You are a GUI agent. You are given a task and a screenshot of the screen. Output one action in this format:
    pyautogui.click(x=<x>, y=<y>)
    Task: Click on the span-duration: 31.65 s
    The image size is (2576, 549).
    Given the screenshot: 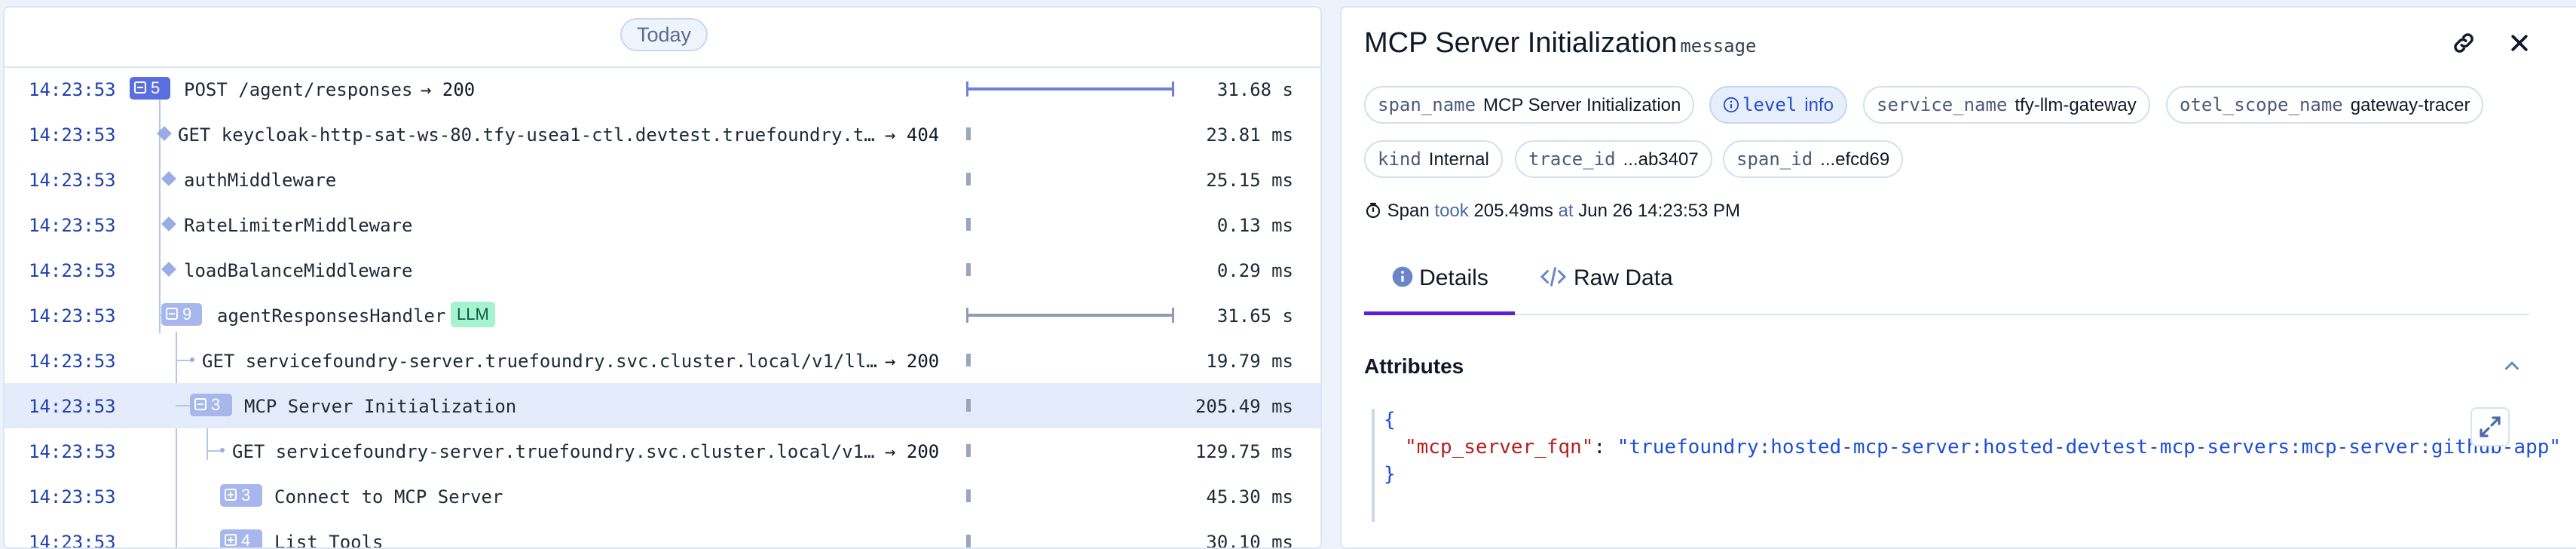 What is the action you would take?
    pyautogui.click(x=1254, y=316)
    